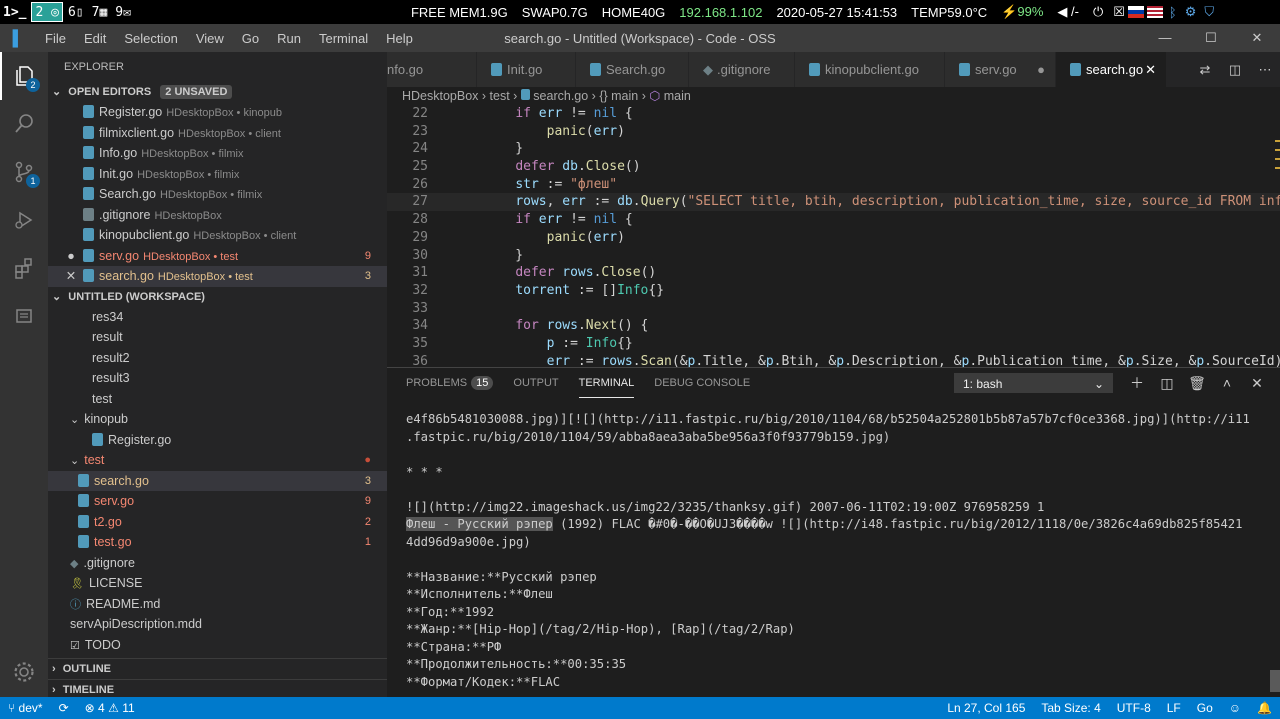 This screenshot has height=719, width=1280. What do you see at coordinates (1068, 12) in the screenshot?
I see `volume: ◀ /-` at bounding box center [1068, 12].